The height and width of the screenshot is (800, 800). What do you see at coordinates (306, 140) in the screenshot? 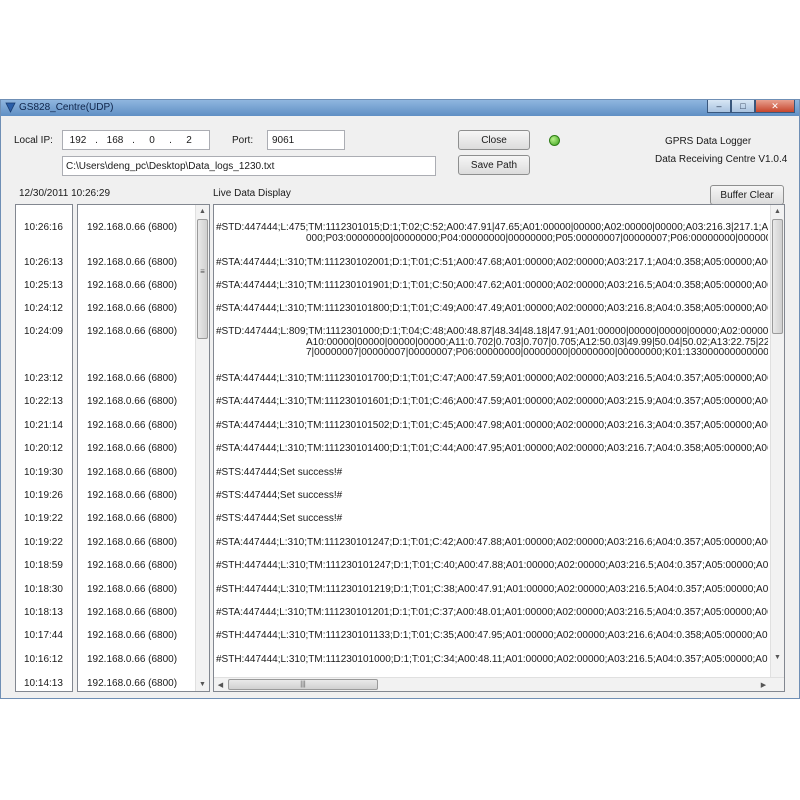
I see `port-input: 9061` at bounding box center [306, 140].